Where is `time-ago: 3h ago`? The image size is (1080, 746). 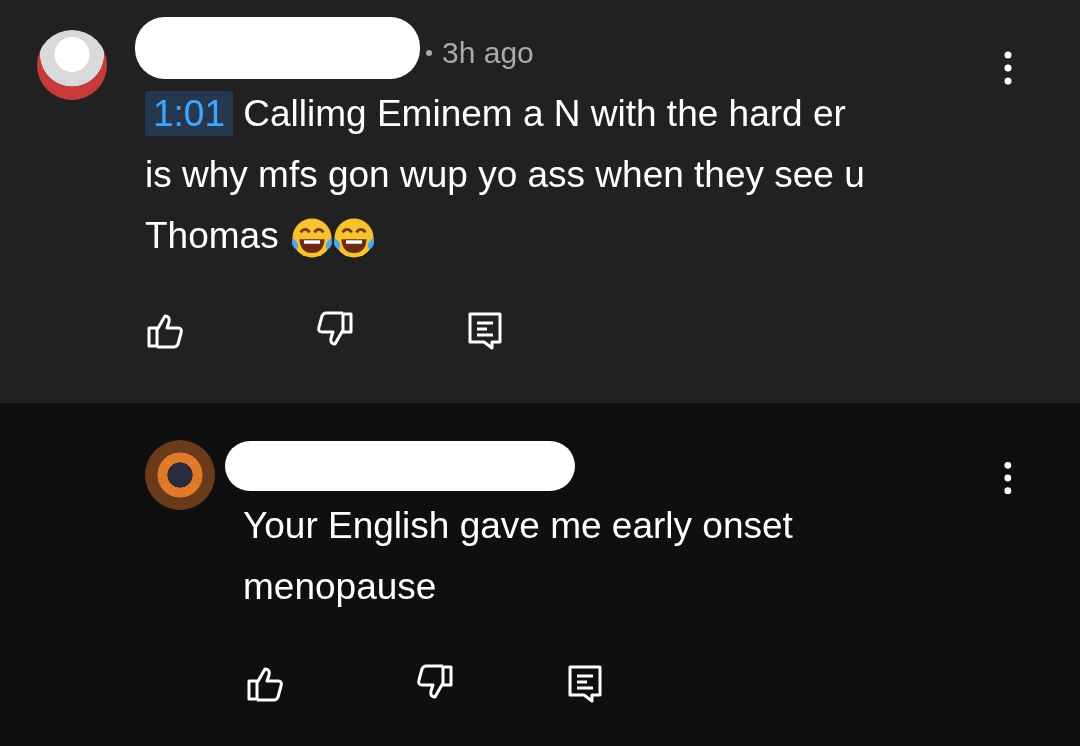 time-ago: 3h ago is located at coordinates (488, 52).